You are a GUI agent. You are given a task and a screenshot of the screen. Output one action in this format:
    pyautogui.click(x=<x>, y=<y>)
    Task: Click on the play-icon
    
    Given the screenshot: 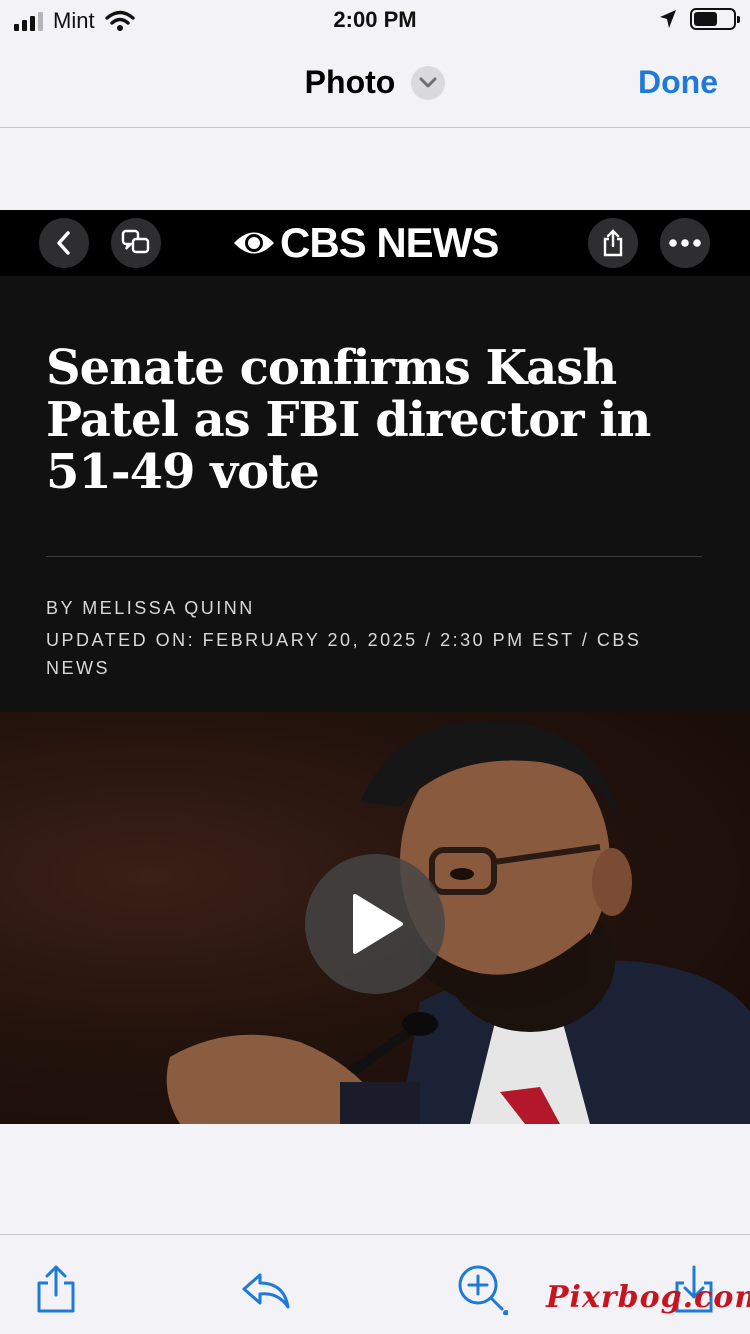 What is the action you would take?
    pyautogui.click(x=375, y=924)
    